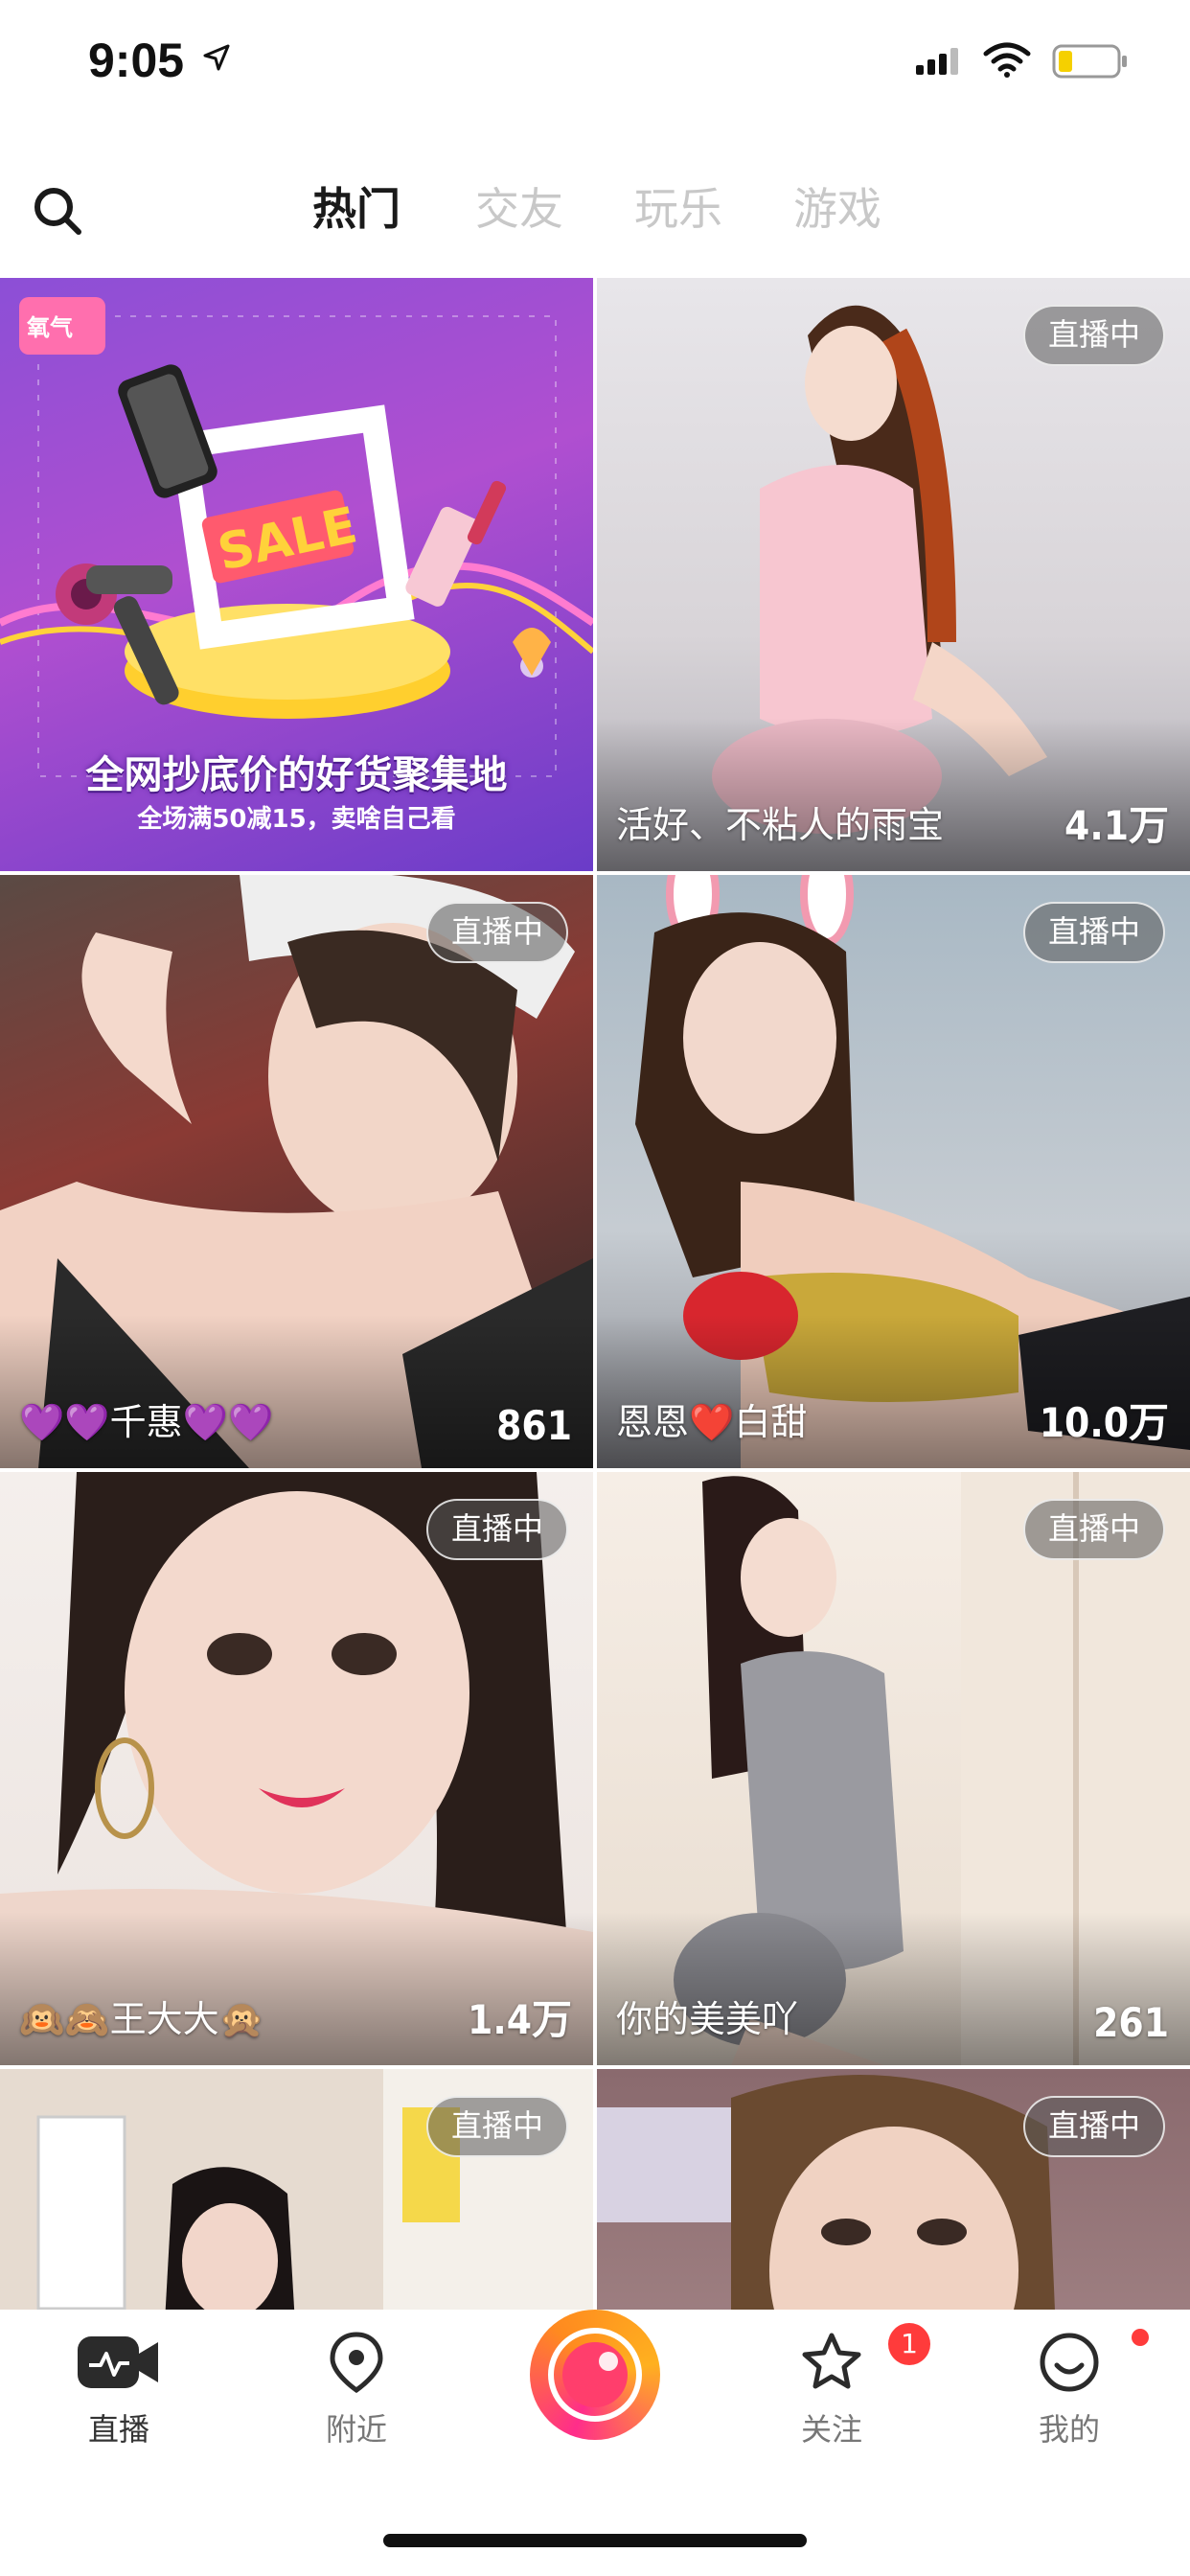 The height and width of the screenshot is (2576, 1190). I want to click on home-indicator, so click(595, 2540).